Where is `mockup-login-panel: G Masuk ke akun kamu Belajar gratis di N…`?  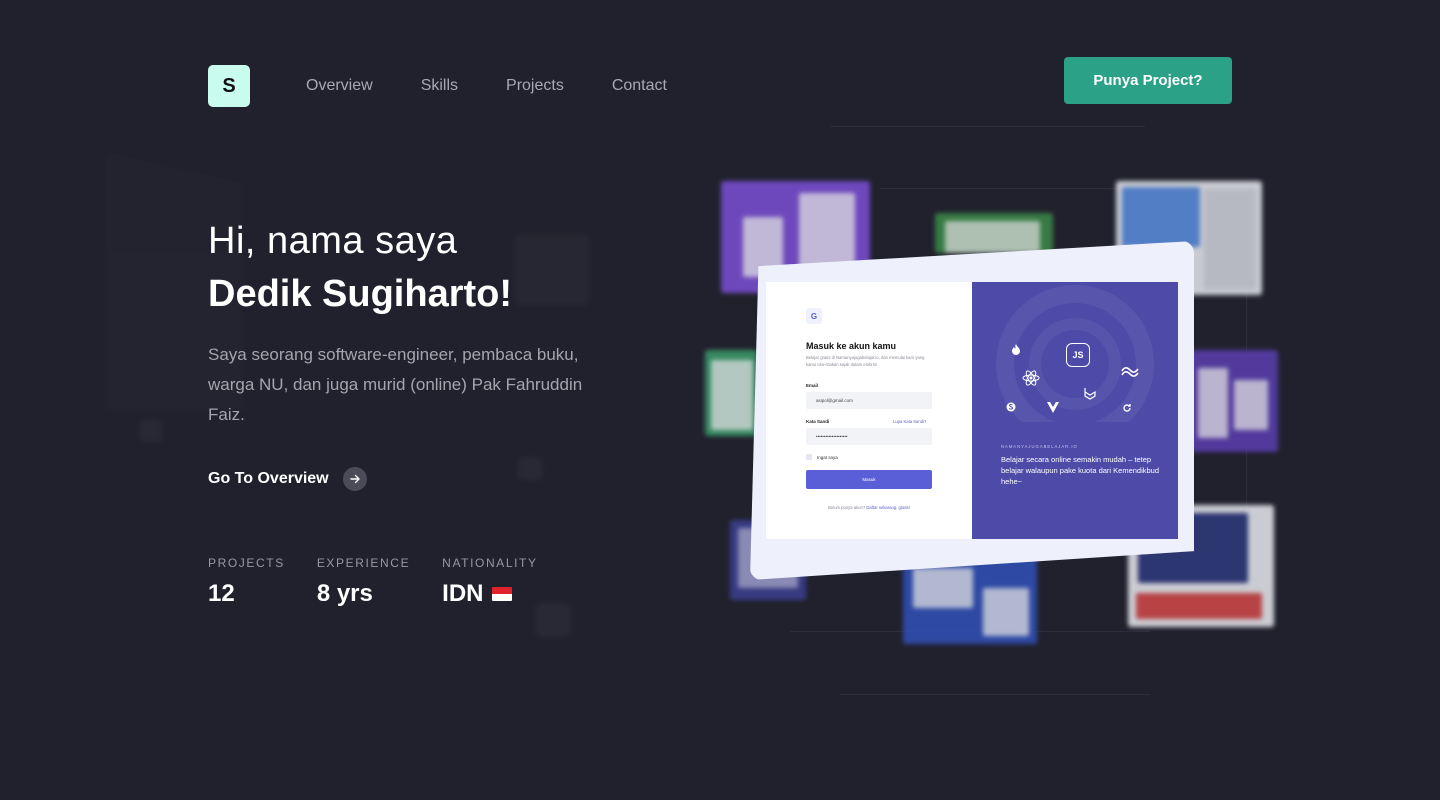 mockup-login-panel: G Masuk ke akun kamu Belajar gratis di N… is located at coordinates (869, 410).